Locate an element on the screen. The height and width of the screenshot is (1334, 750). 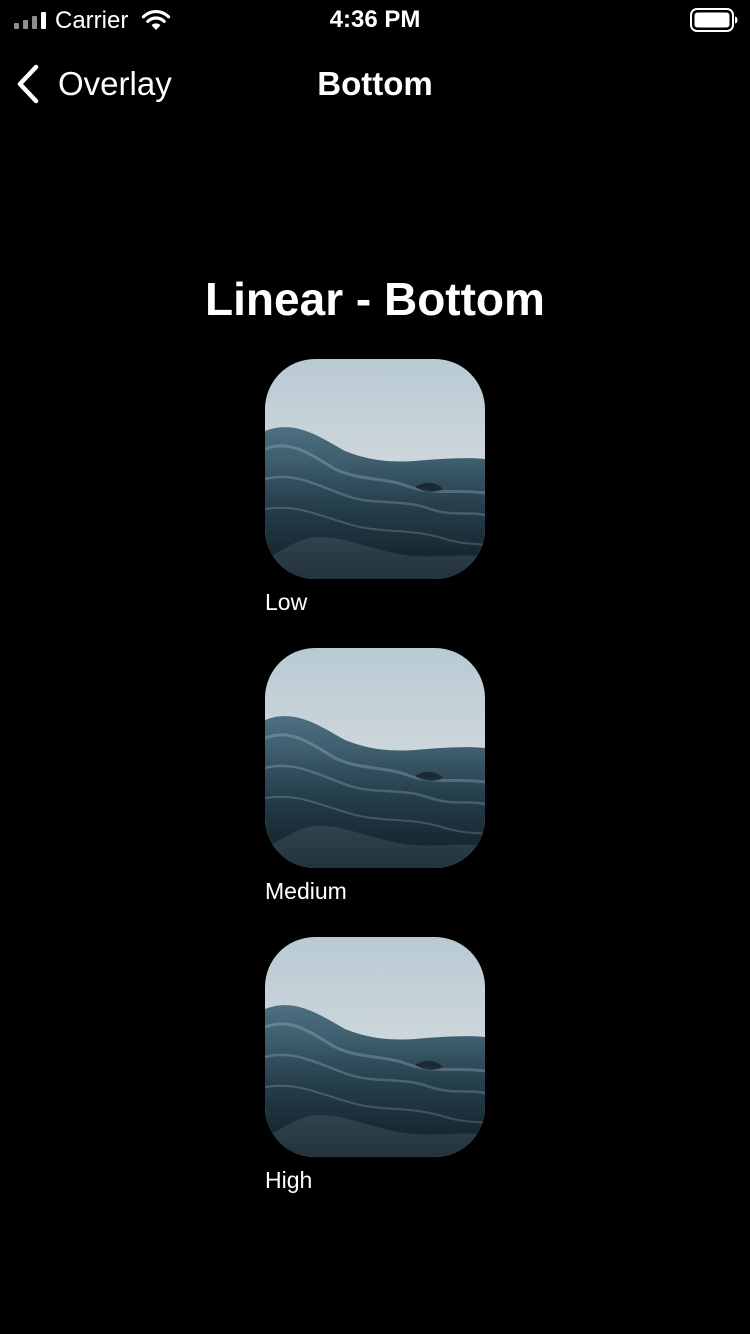
list-item: High is located at coordinates (376, 1066).